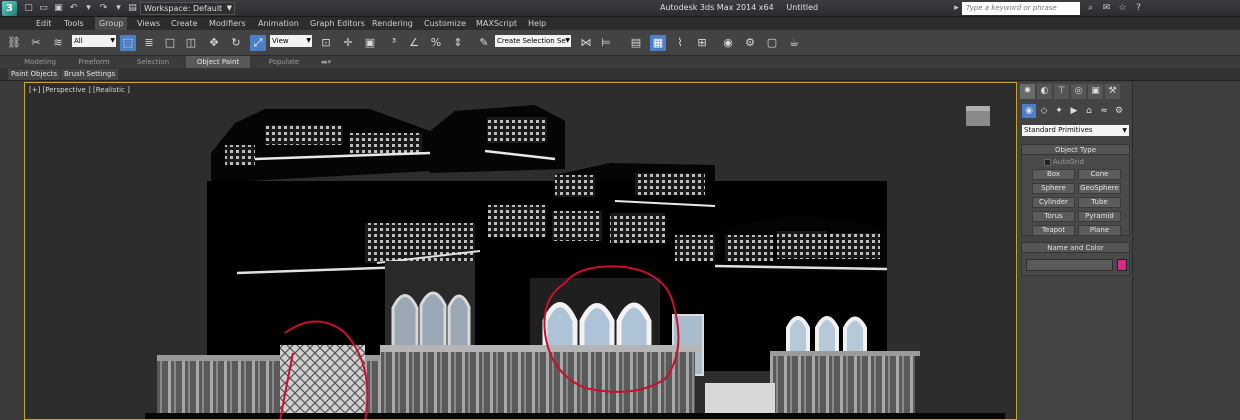  Describe the element at coordinates (1053, 230) in the screenshot. I see `teapot-button: Teapot` at that location.